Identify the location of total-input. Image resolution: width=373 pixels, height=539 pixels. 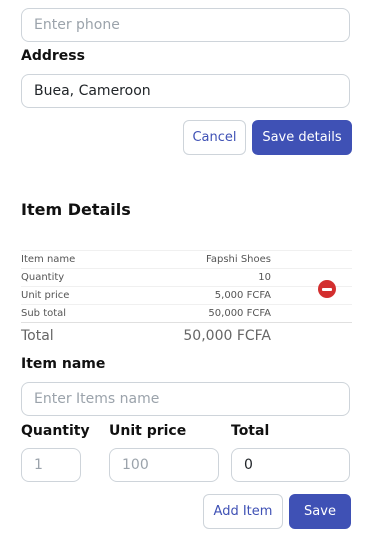
(290, 465).